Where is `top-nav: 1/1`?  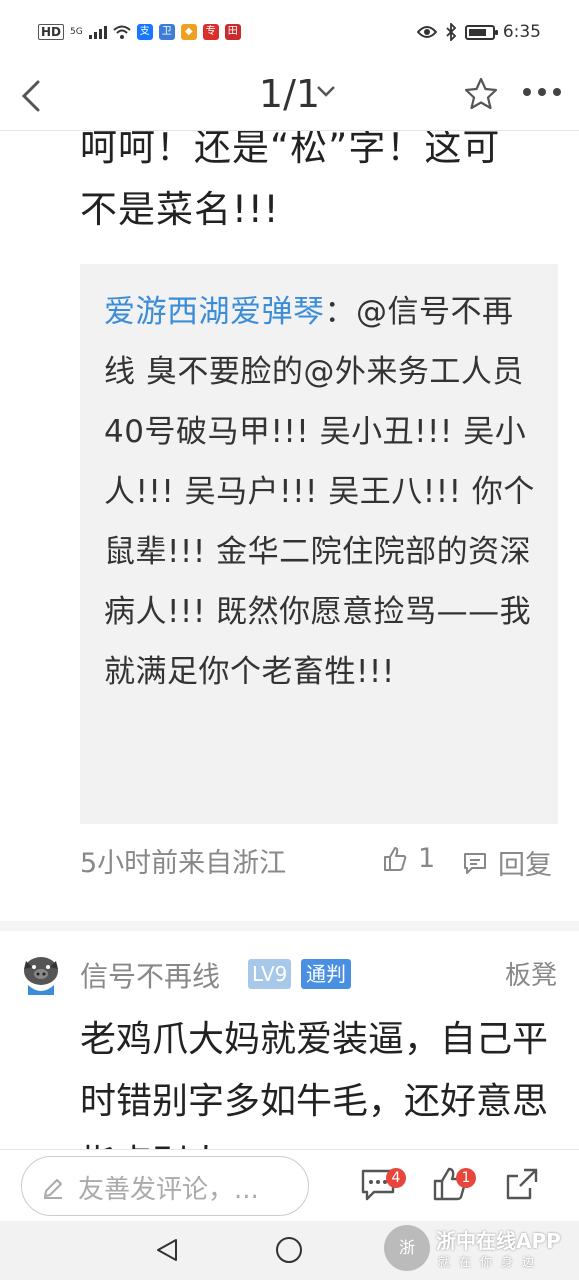 top-nav: 1/1 is located at coordinates (289, 97).